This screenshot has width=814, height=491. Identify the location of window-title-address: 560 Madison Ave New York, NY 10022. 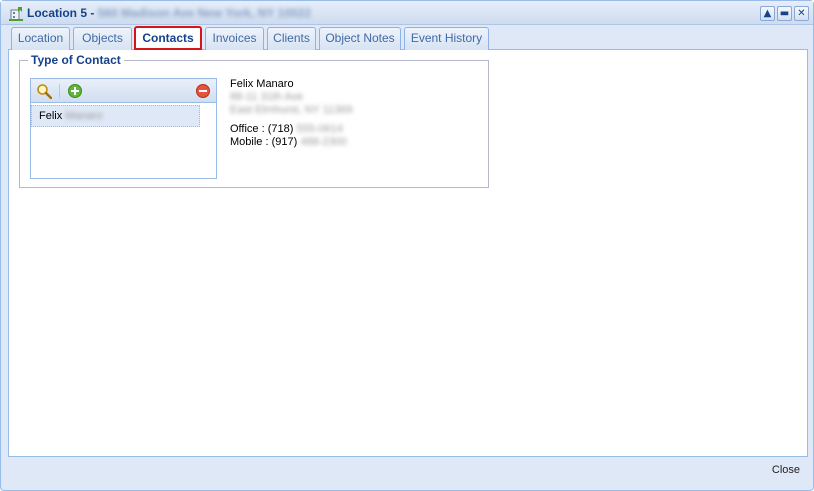
(204, 13).